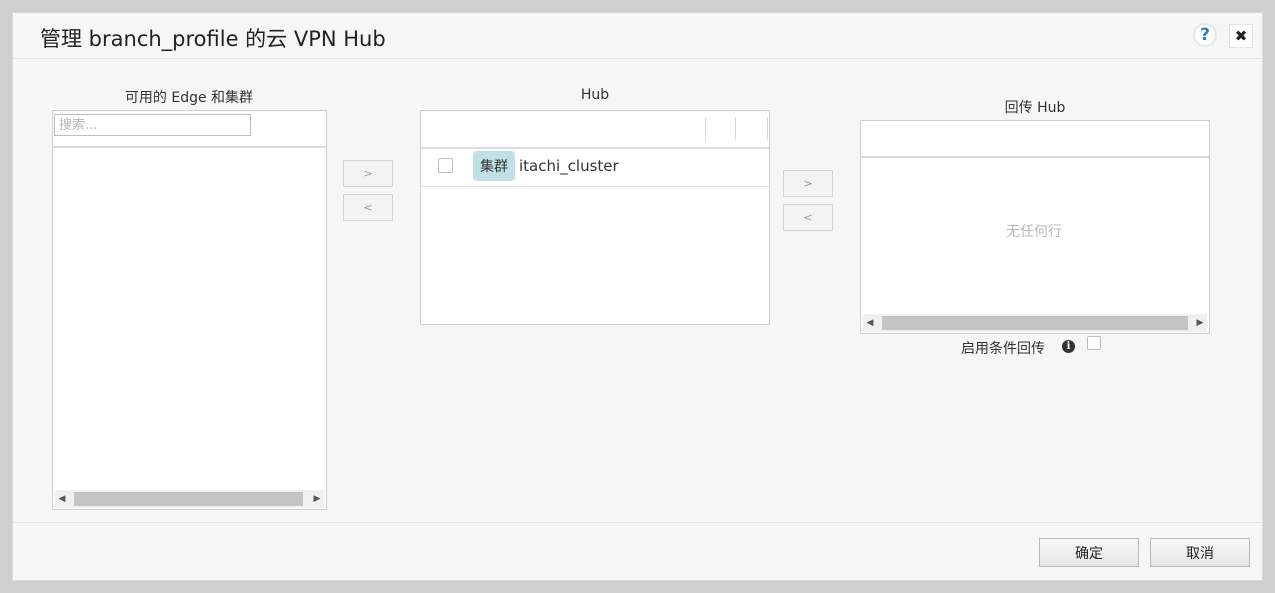  What do you see at coordinates (1034, 232) in the screenshot?
I see `empty-state-text: 无任何行` at bounding box center [1034, 232].